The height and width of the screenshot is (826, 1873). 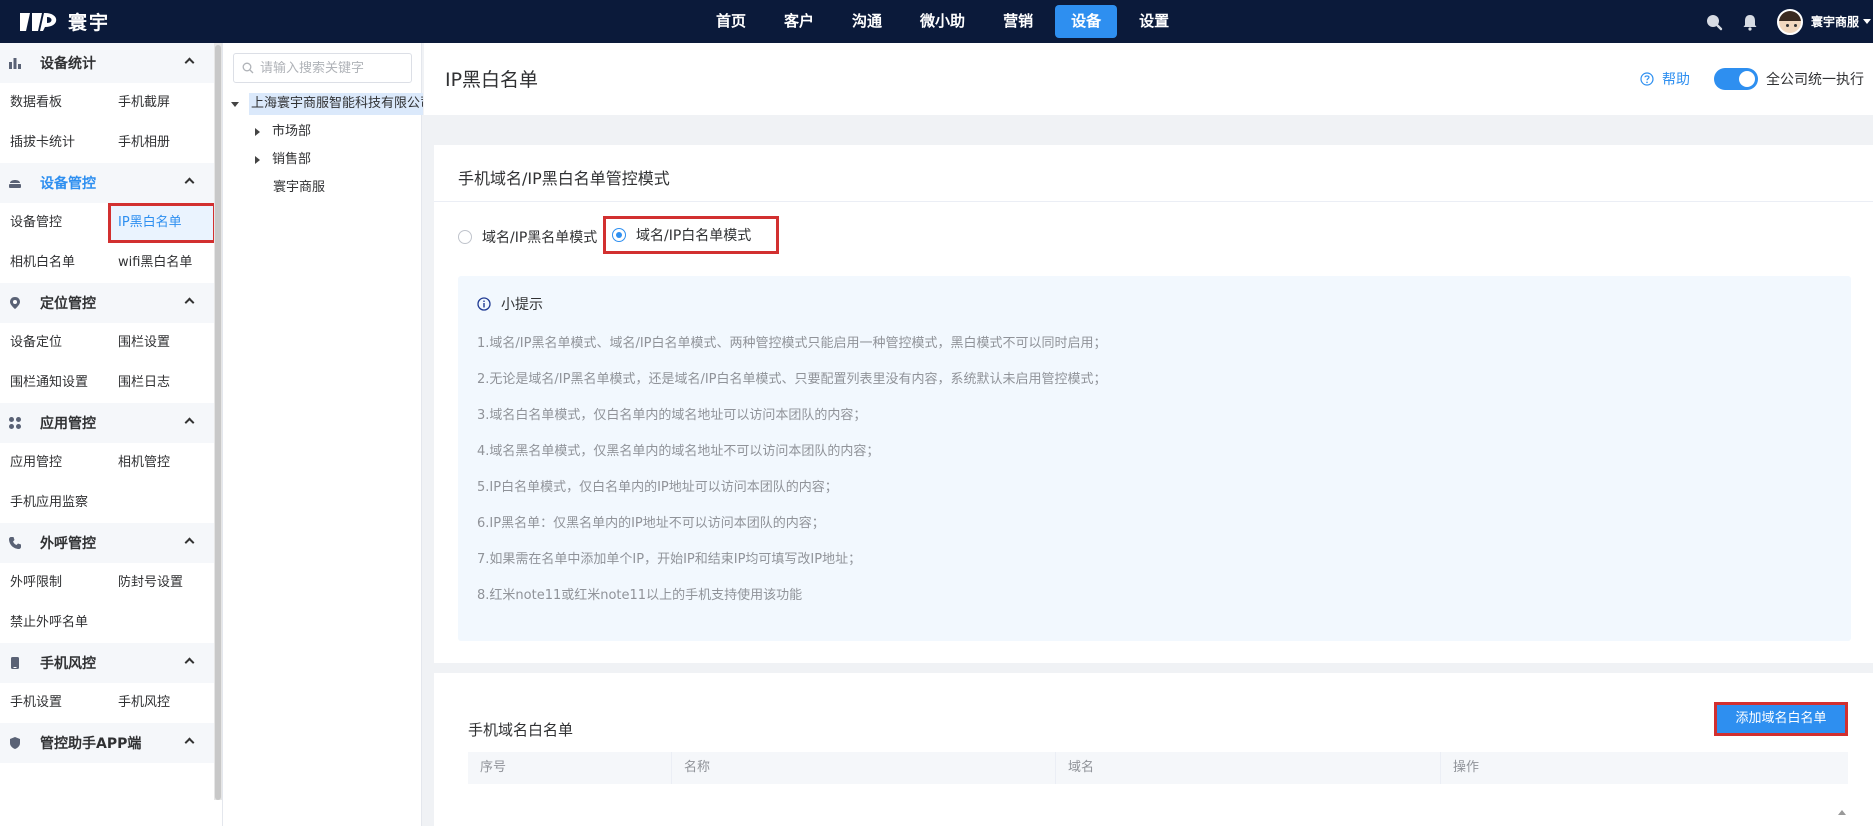 What do you see at coordinates (1750, 22) in the screenshot?
I see `bell-icon` at bounding box center [1750, 22].